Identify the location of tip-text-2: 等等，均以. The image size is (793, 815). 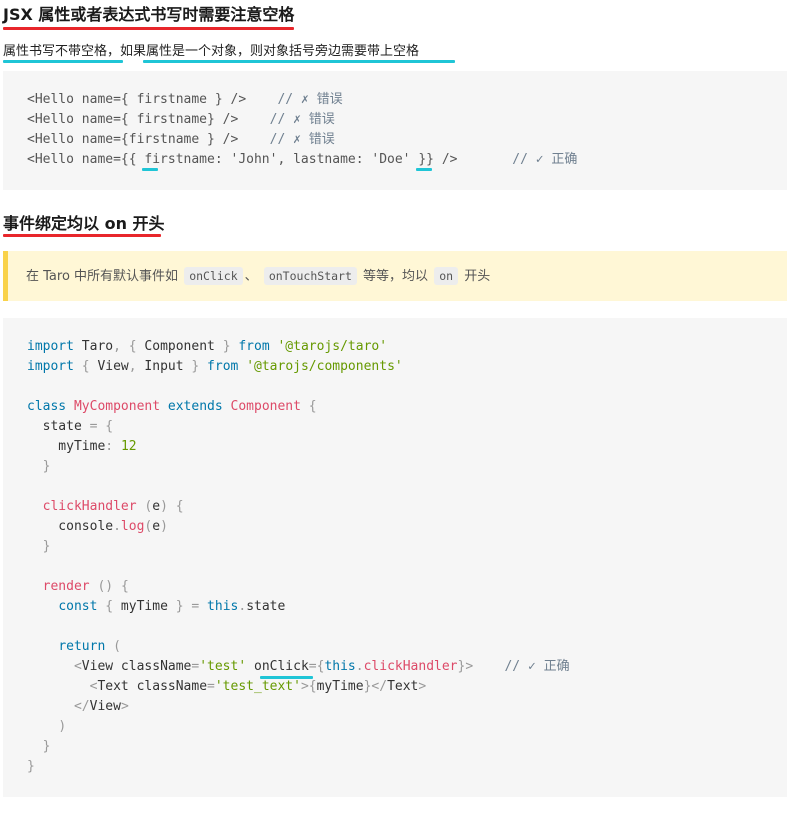
(396, 276).